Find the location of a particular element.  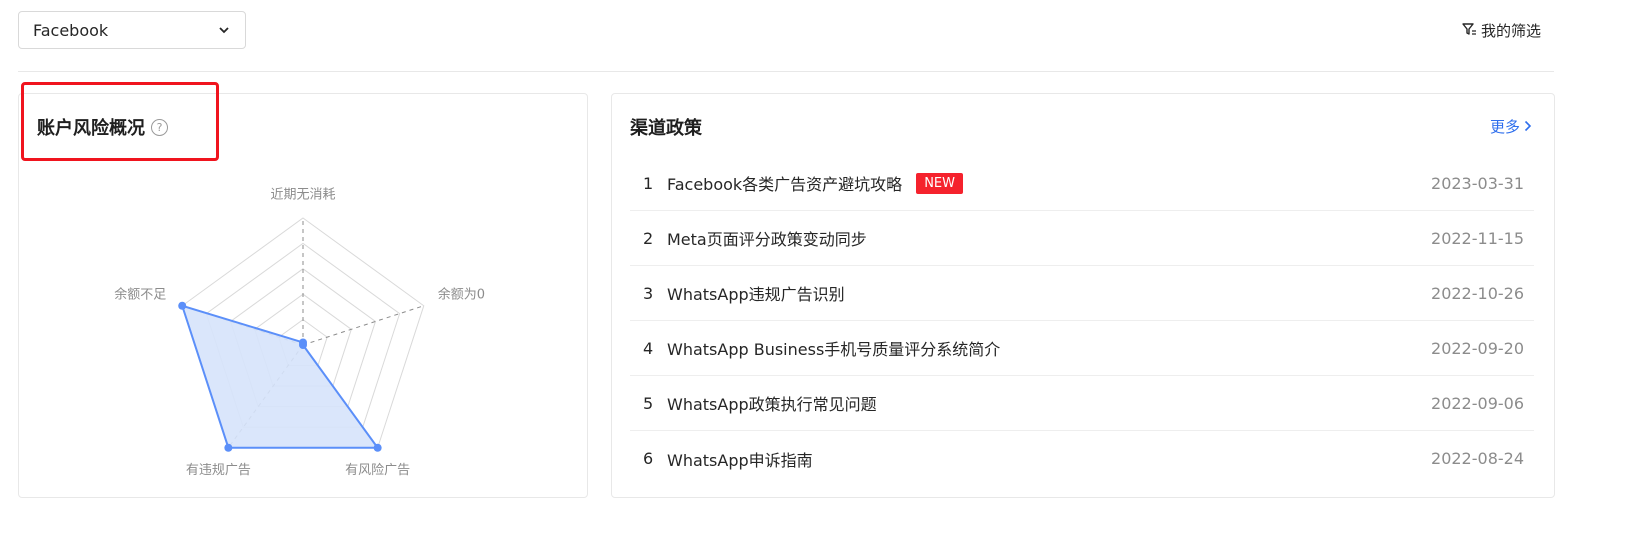

policy-index: 2 is located at coordinates (648, 238).